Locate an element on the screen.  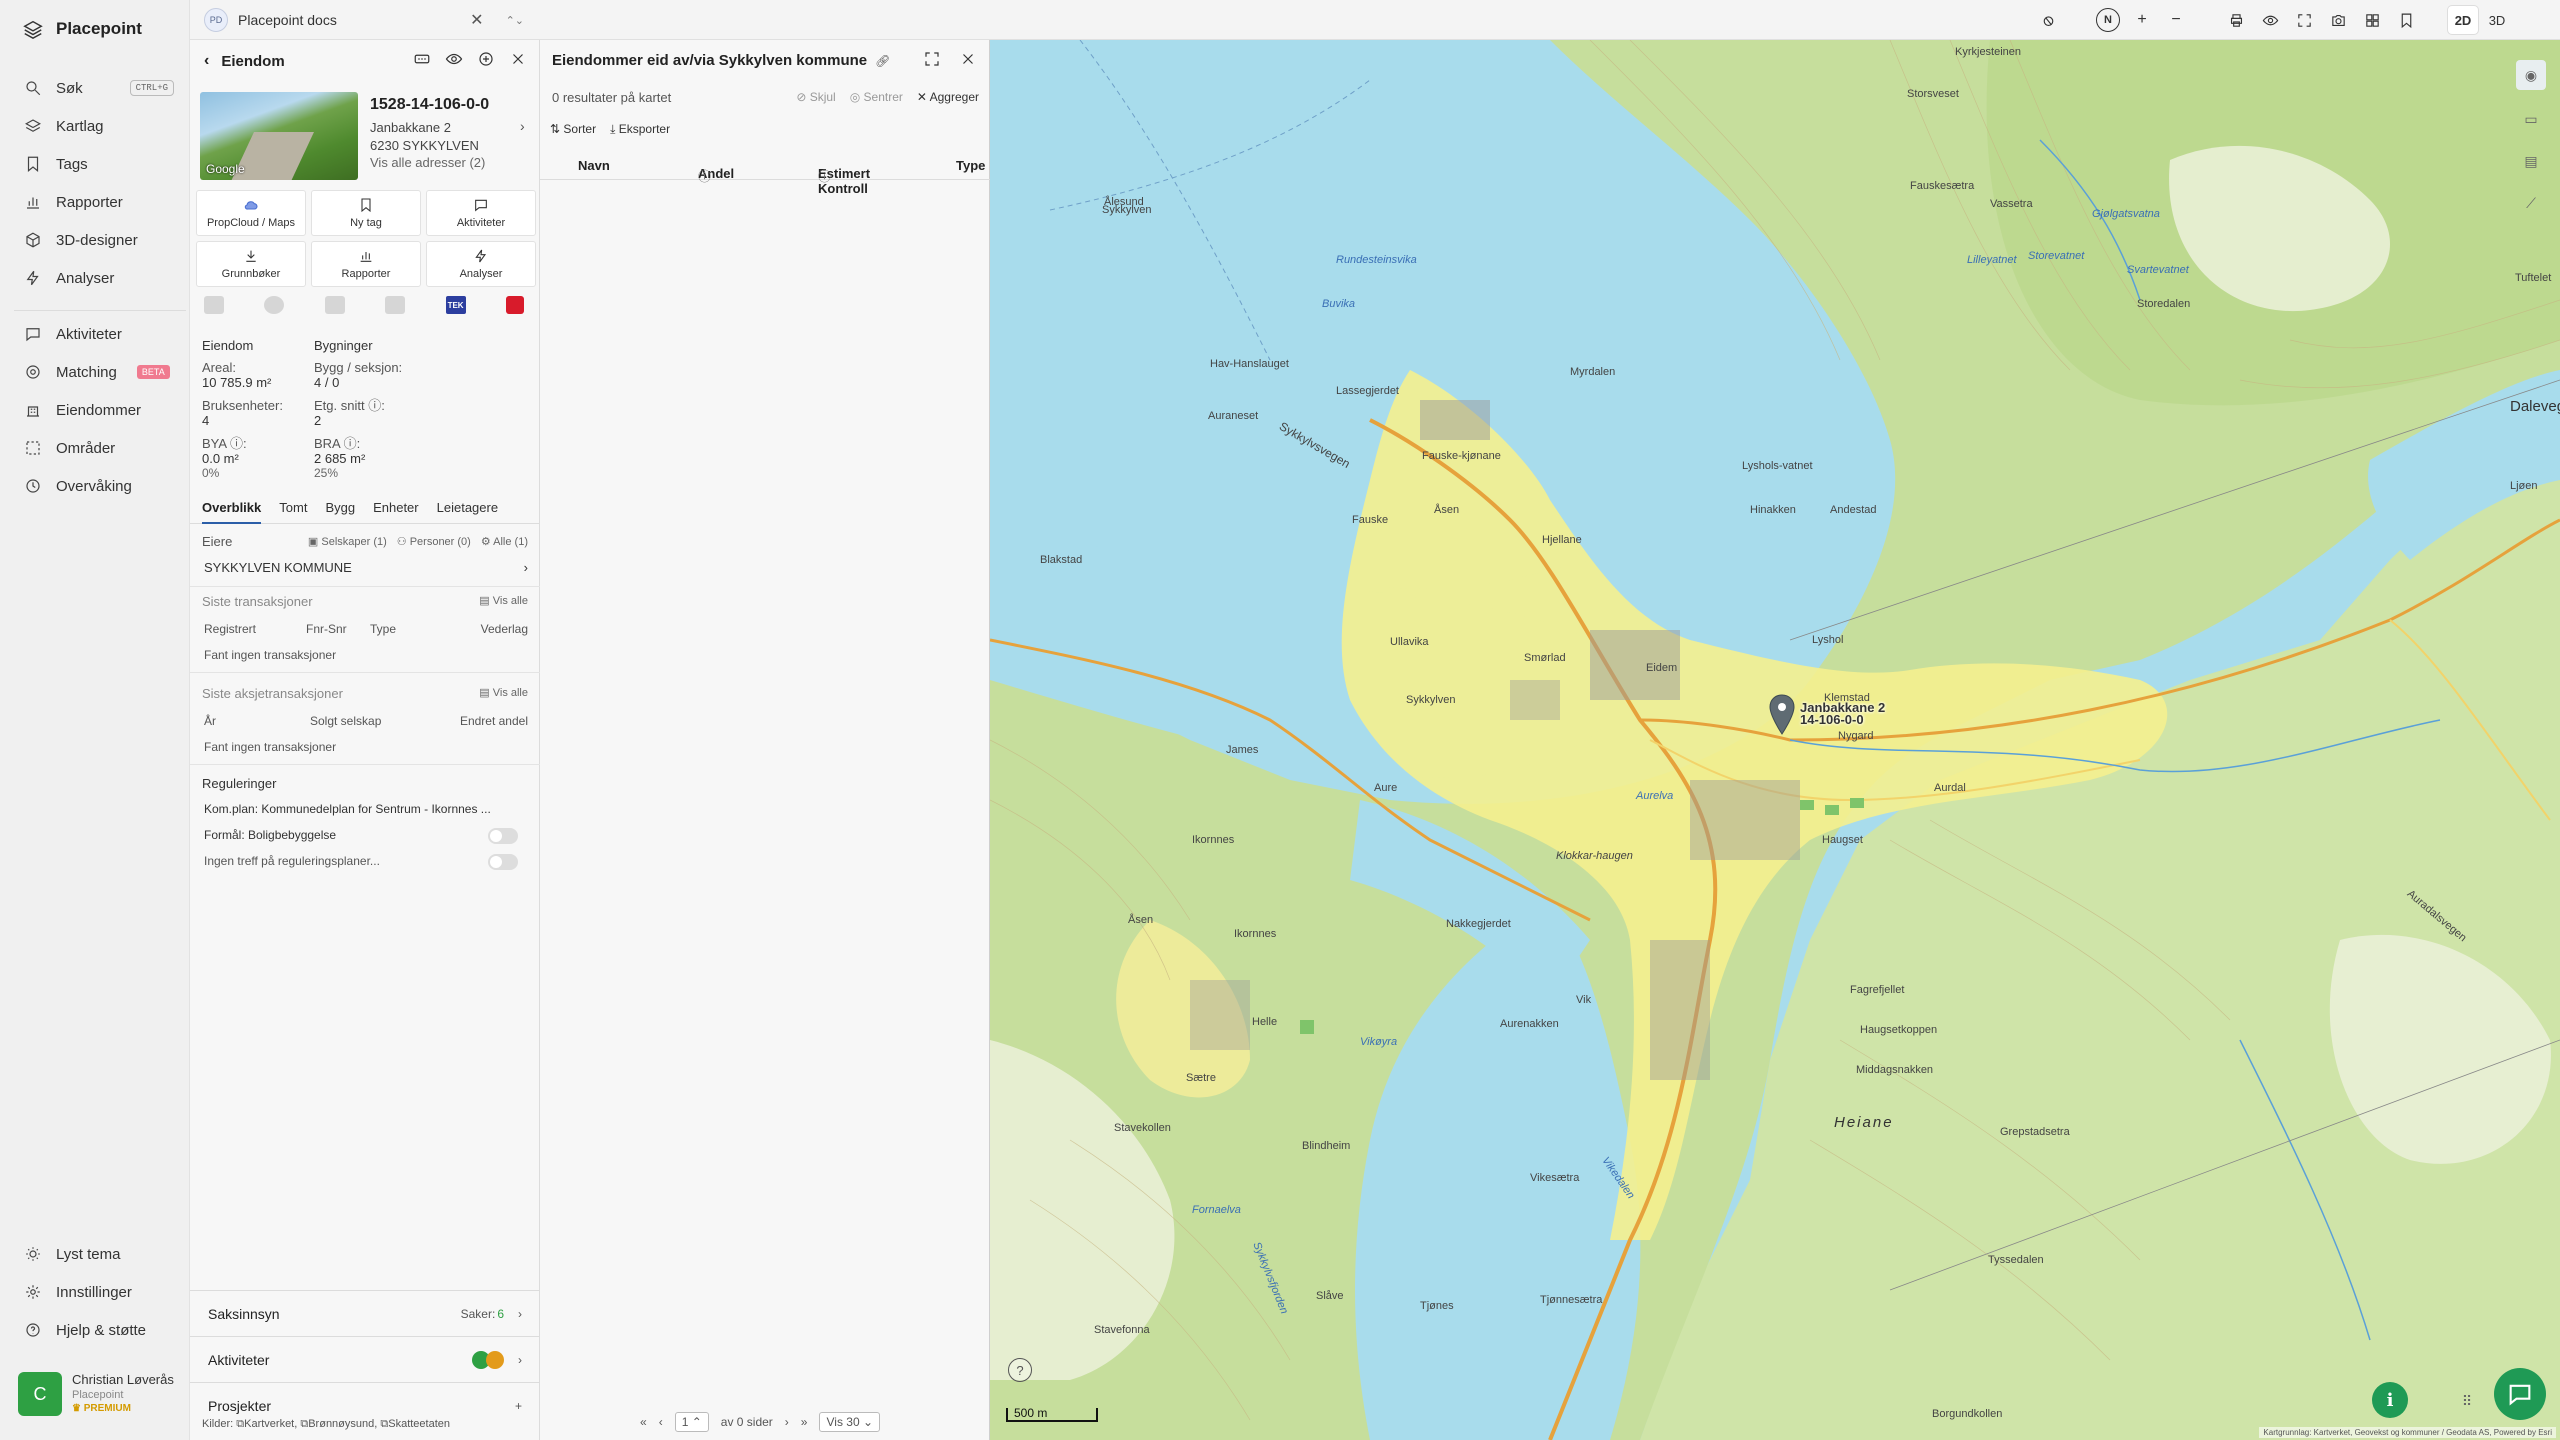
nav-item-light-theme: Lyst tema is located at coordinates (99, 1254).